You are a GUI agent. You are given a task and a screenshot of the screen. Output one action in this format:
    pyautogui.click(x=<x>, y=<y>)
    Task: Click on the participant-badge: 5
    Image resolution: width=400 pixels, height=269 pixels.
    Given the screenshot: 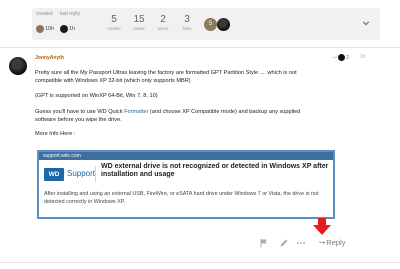 What is the action you would take?
    pyautogui.click(x=210, y=24)
    